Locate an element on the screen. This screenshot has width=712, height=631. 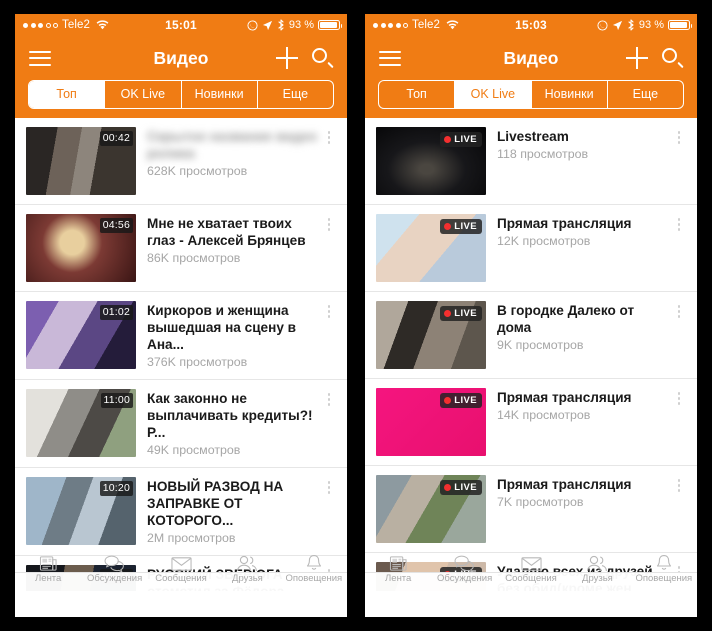
status-bar-right: 93 % is located at coordinates (294, 25).